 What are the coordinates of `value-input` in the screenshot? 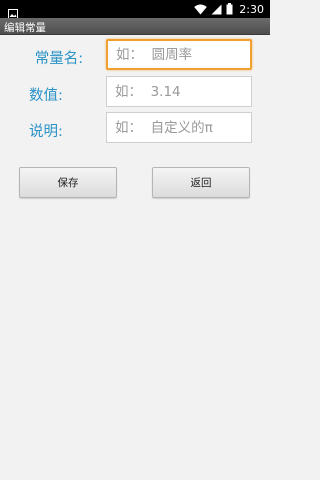 It's located at (179, 91).